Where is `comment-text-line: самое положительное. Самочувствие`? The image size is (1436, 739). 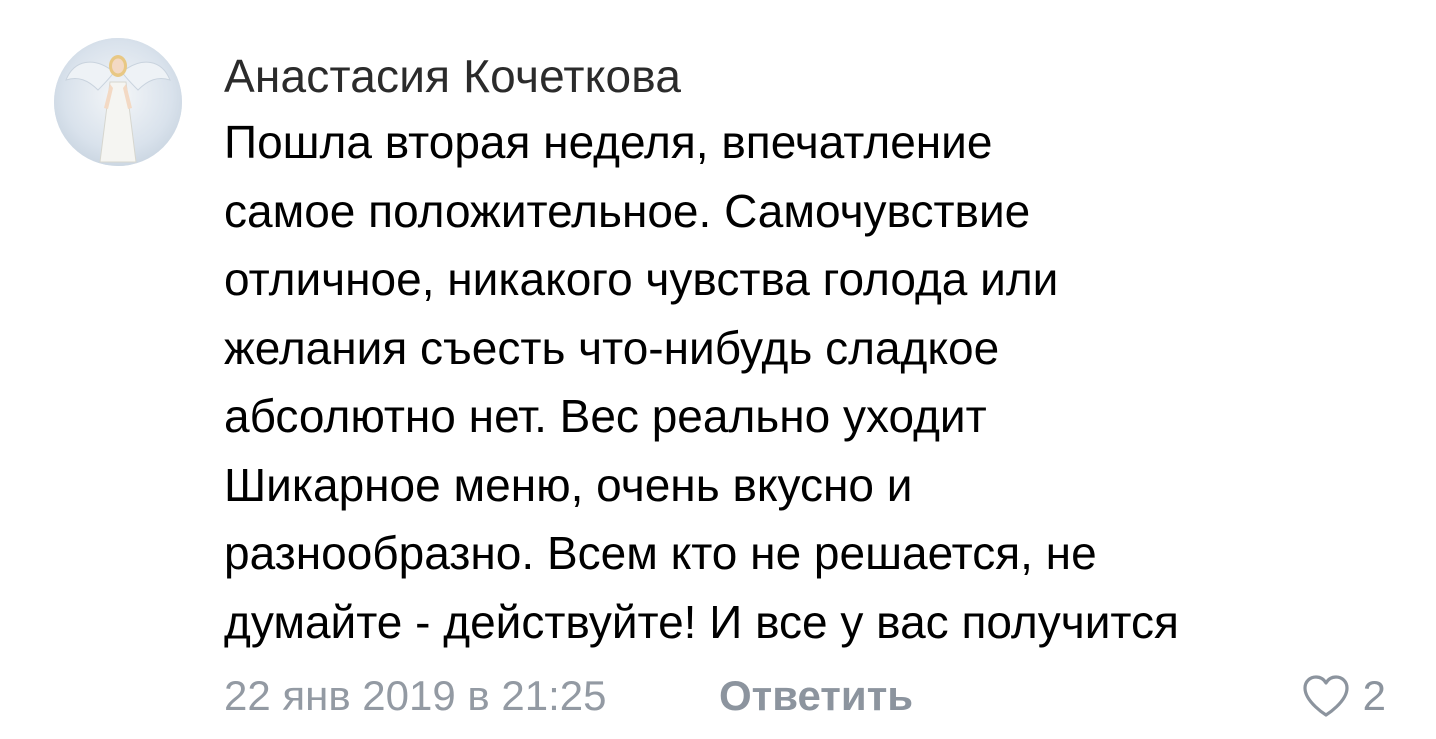 comment-text-line: самое положительное. Самочувствие is located at coordinates (627, 210).